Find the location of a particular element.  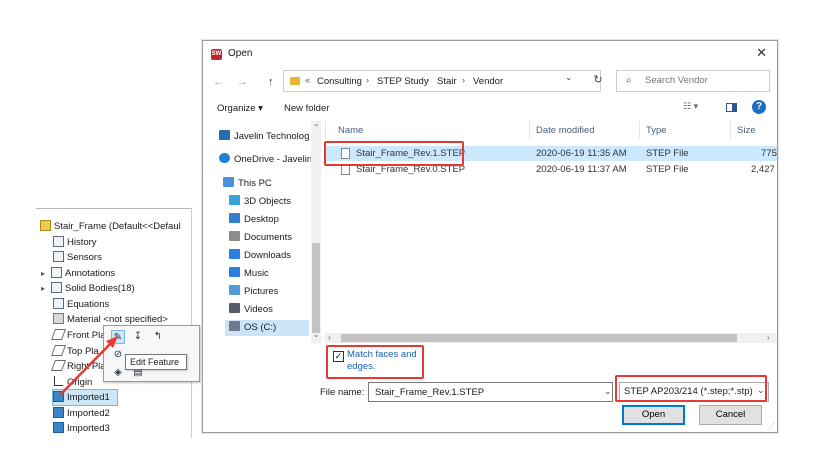

nav-item-javelin: Javelin Technolog is located at coordinates (264, 137).